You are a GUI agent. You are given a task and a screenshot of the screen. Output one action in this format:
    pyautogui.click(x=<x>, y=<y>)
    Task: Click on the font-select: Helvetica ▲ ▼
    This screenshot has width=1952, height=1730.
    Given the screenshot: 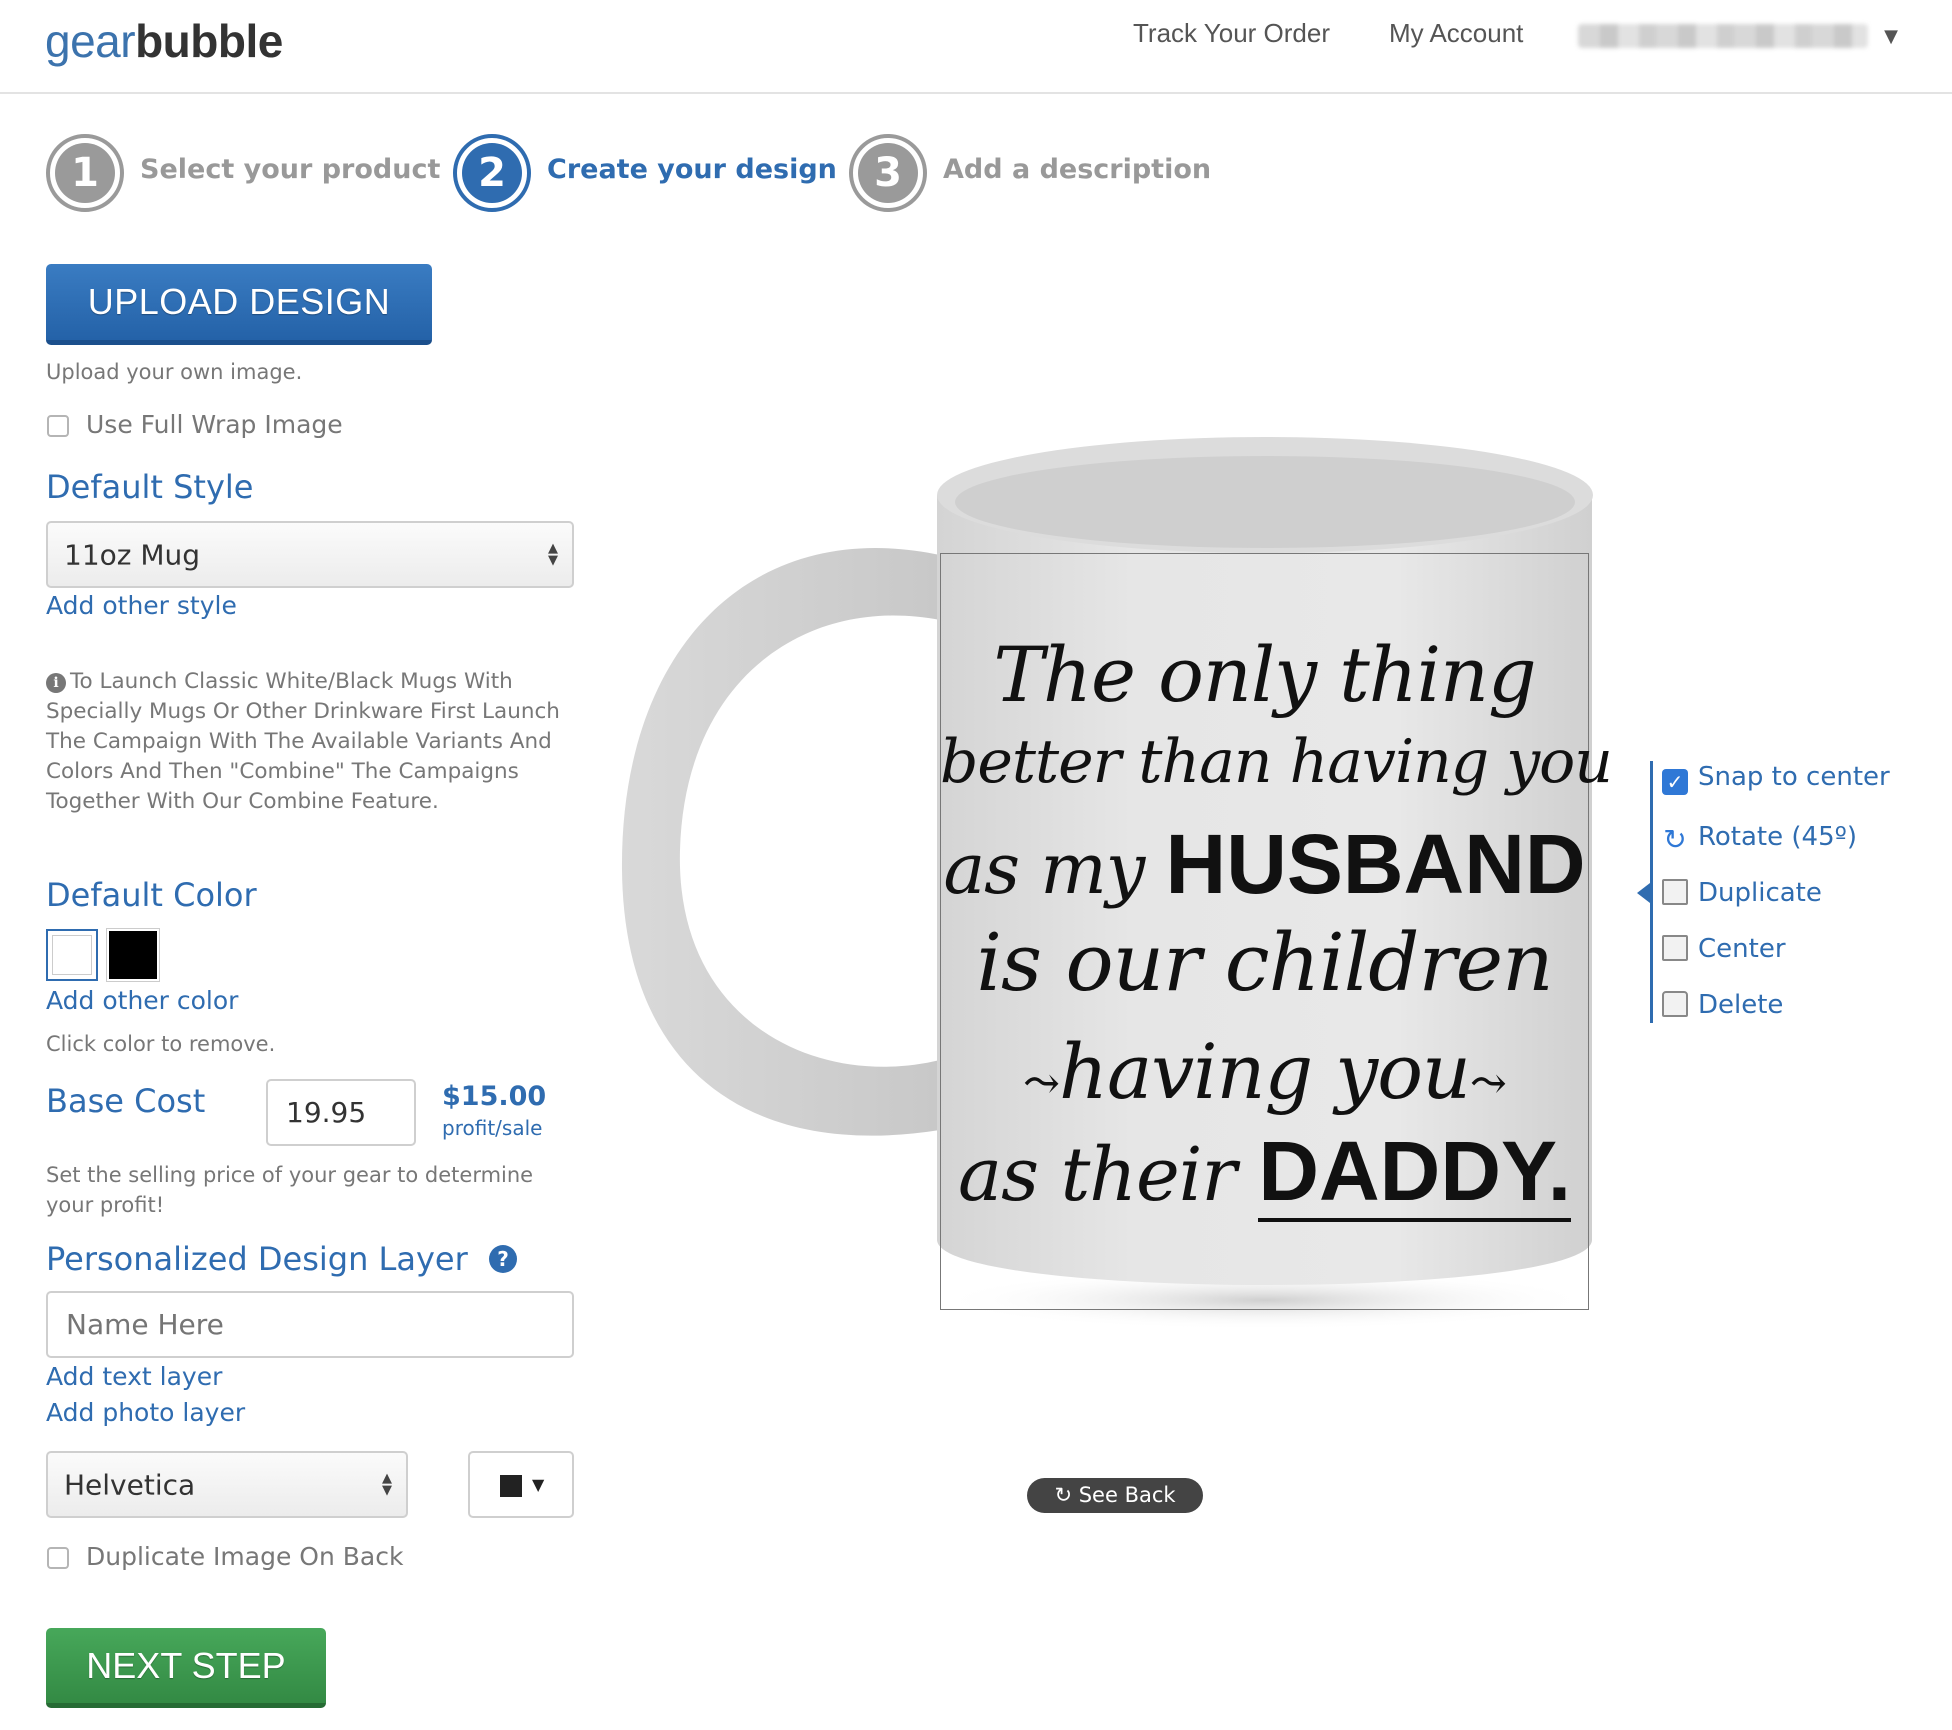 What is the action you would take?
    pyautogui.click(x=227, y=1484)
    